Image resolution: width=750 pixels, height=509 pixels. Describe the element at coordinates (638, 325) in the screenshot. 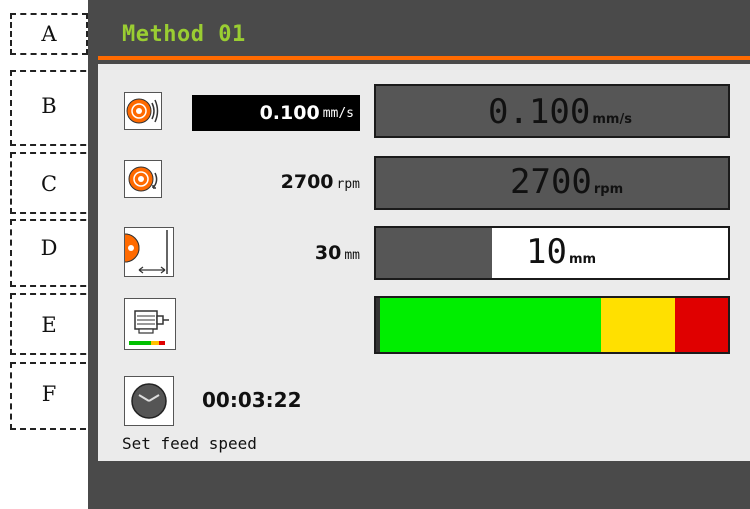

I see `load-zone-yellow` at that location.